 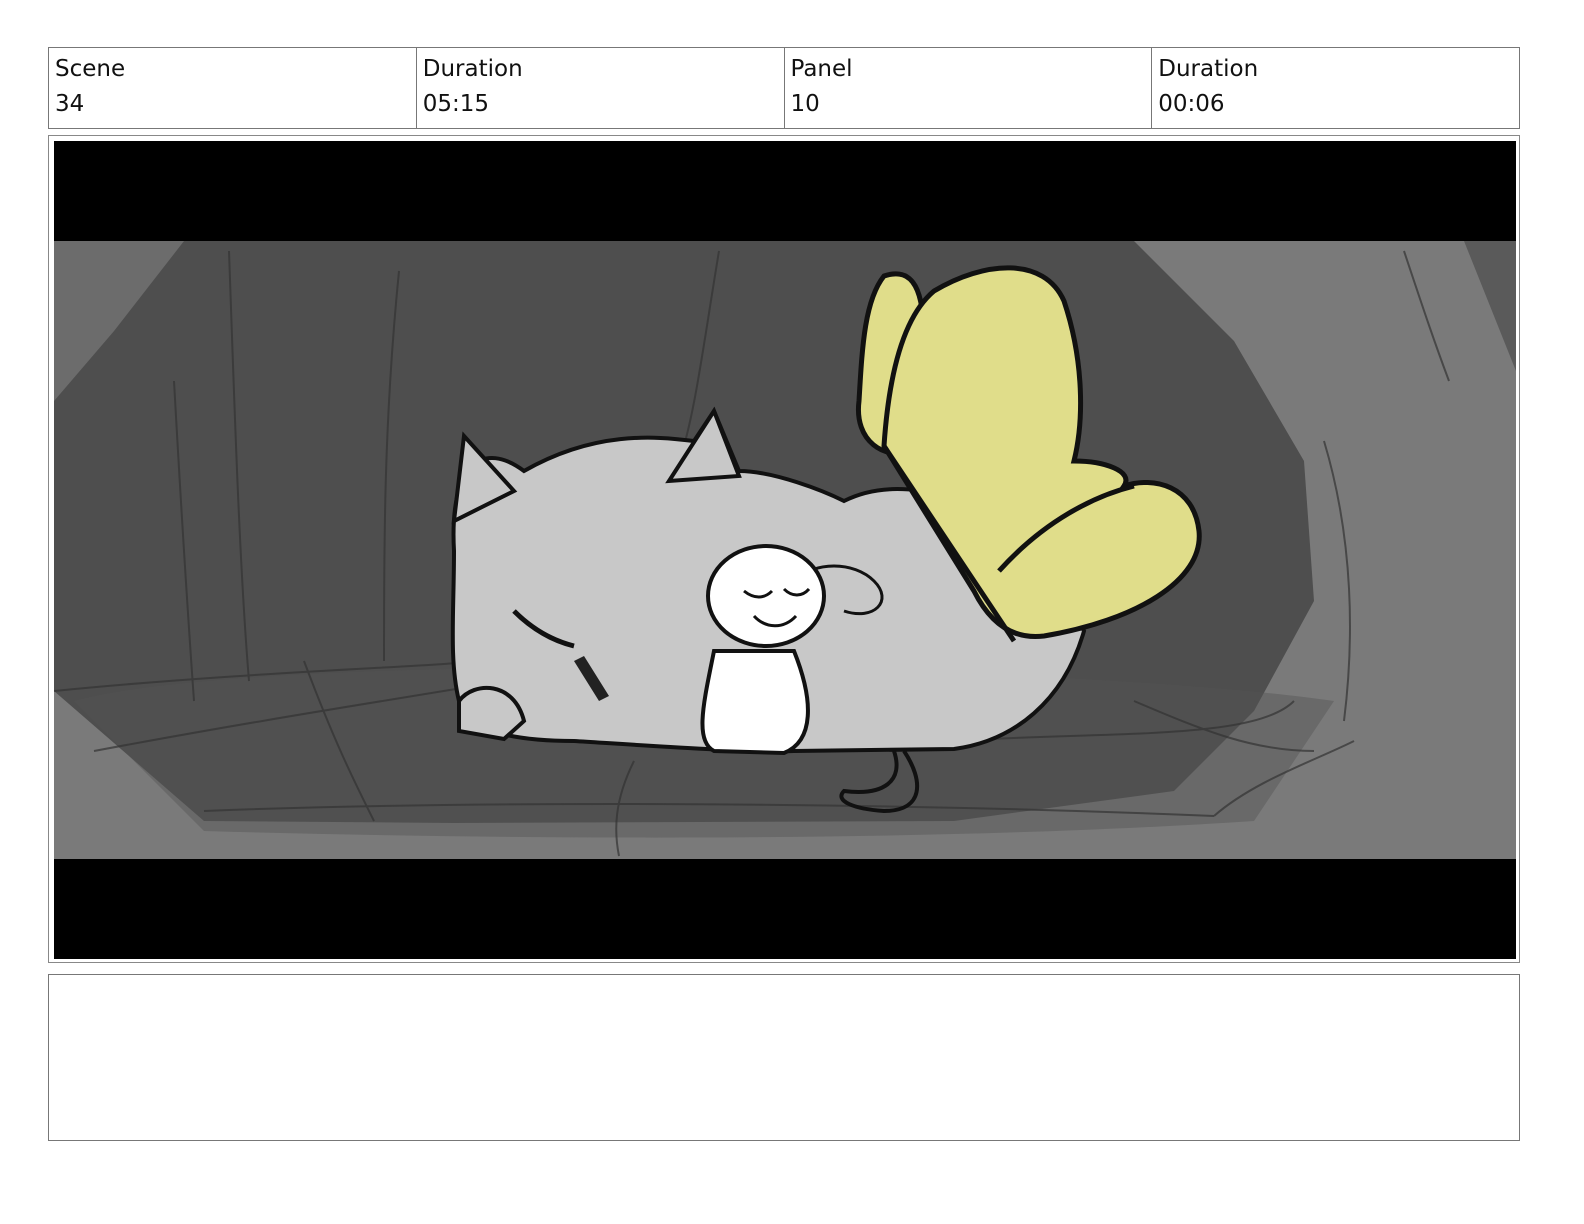 What do you see at coordinates (969, 88) in the screenshot?
I see `panel-cell: Panel 10` at bounding box center [969, 88].